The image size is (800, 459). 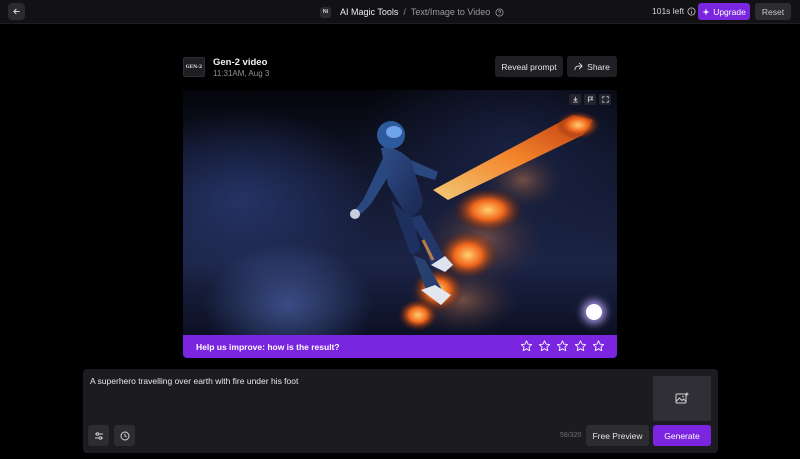 What do you see at coordinates (617, 435) in the screenshot?
I see `free-preview-button: Free Preview` at bounding box center [617, 435].